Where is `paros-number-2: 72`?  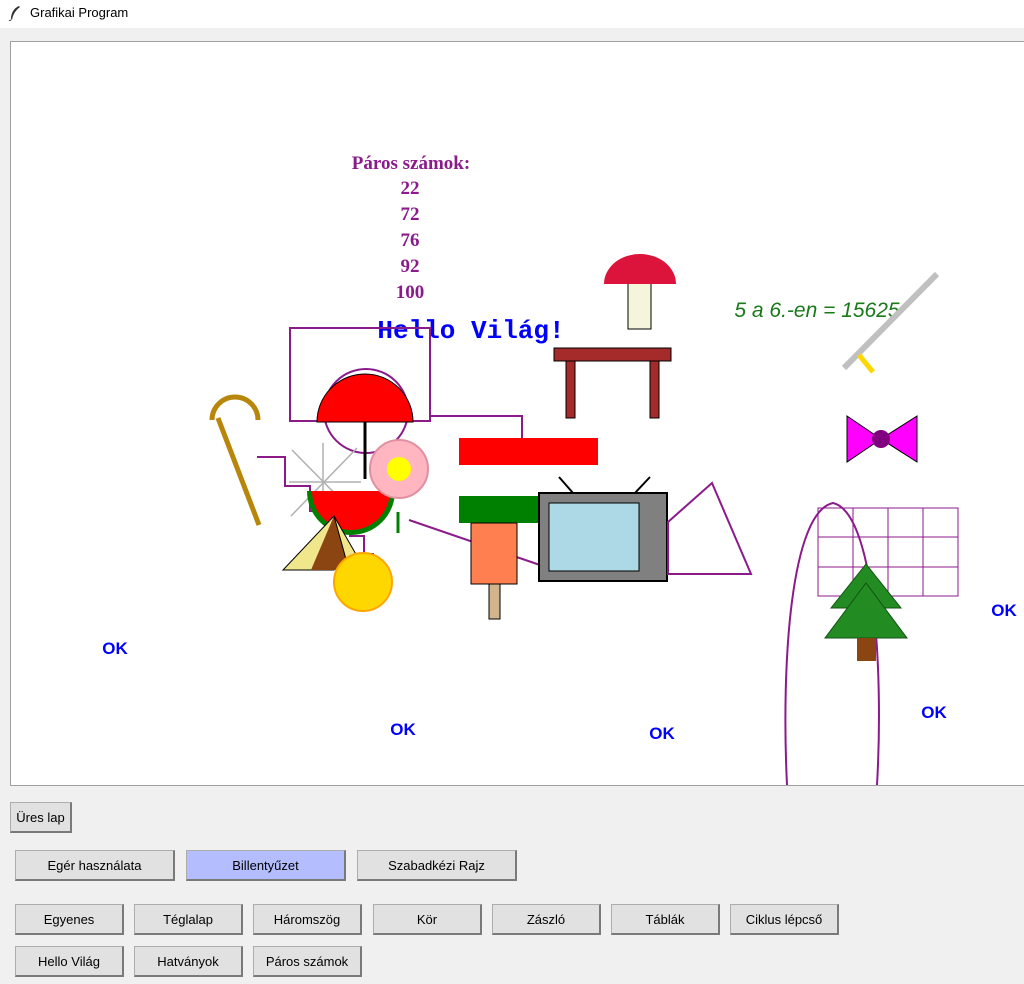
paros-number-2: 72 is located at coordinates (410, 214).